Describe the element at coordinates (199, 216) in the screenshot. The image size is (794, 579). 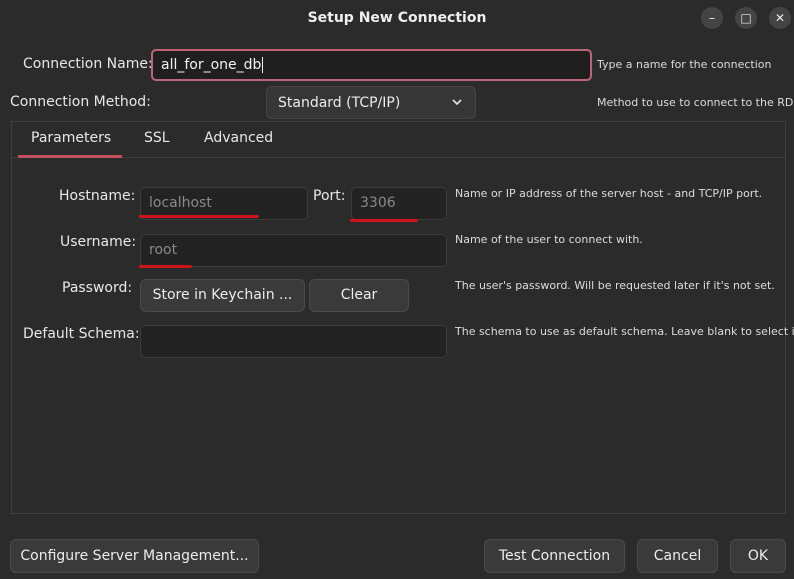
I see `hostname-annotation-underline` at that location.